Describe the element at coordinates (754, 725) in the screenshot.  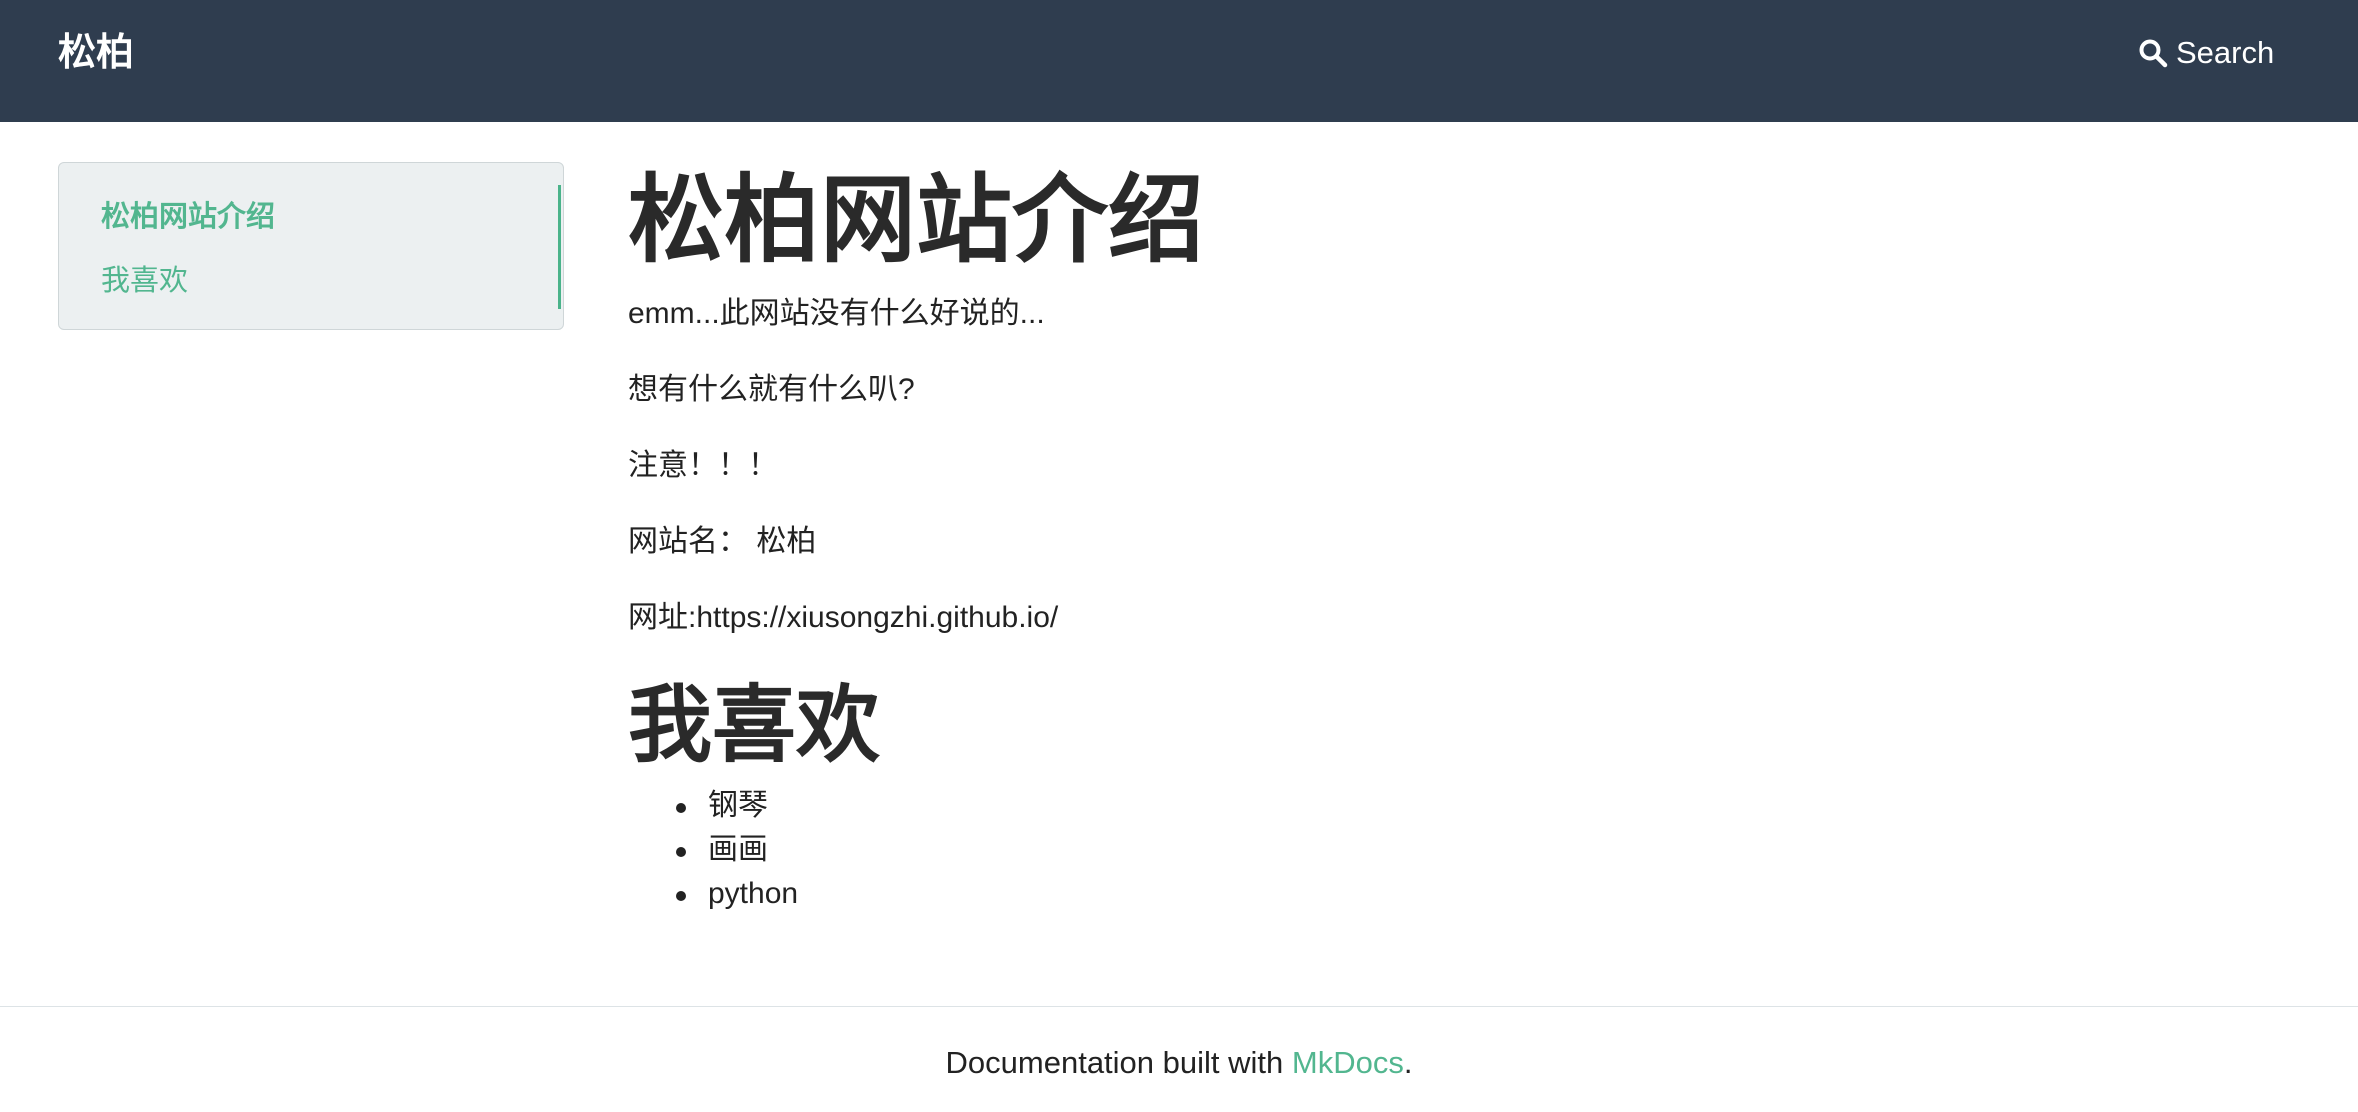
I see `section-heading-i-like: 我喜欢` at that location.